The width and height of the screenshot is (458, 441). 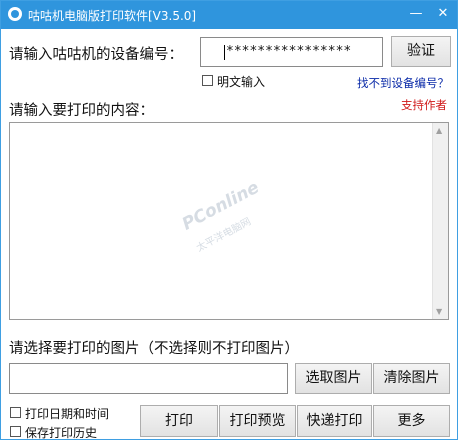 I want to click on image-path-input, so click(x=148, y=378).